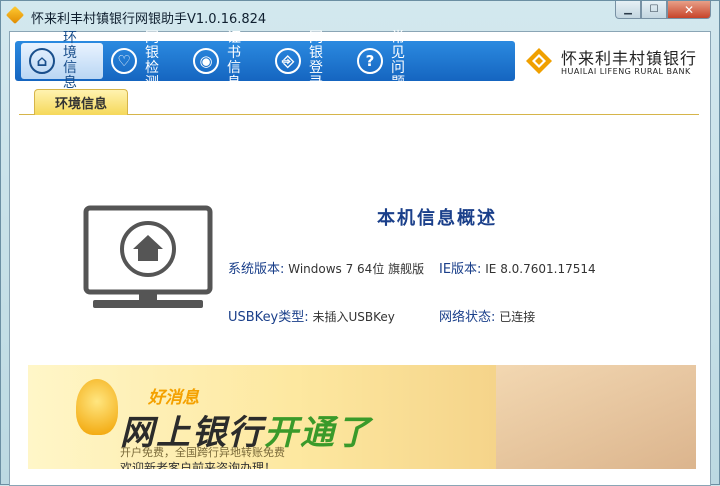  What do you see at coordinates (317, 60) in the screenshot?
I see `nav-label: 网银登录` at bounding box center [317, 60].